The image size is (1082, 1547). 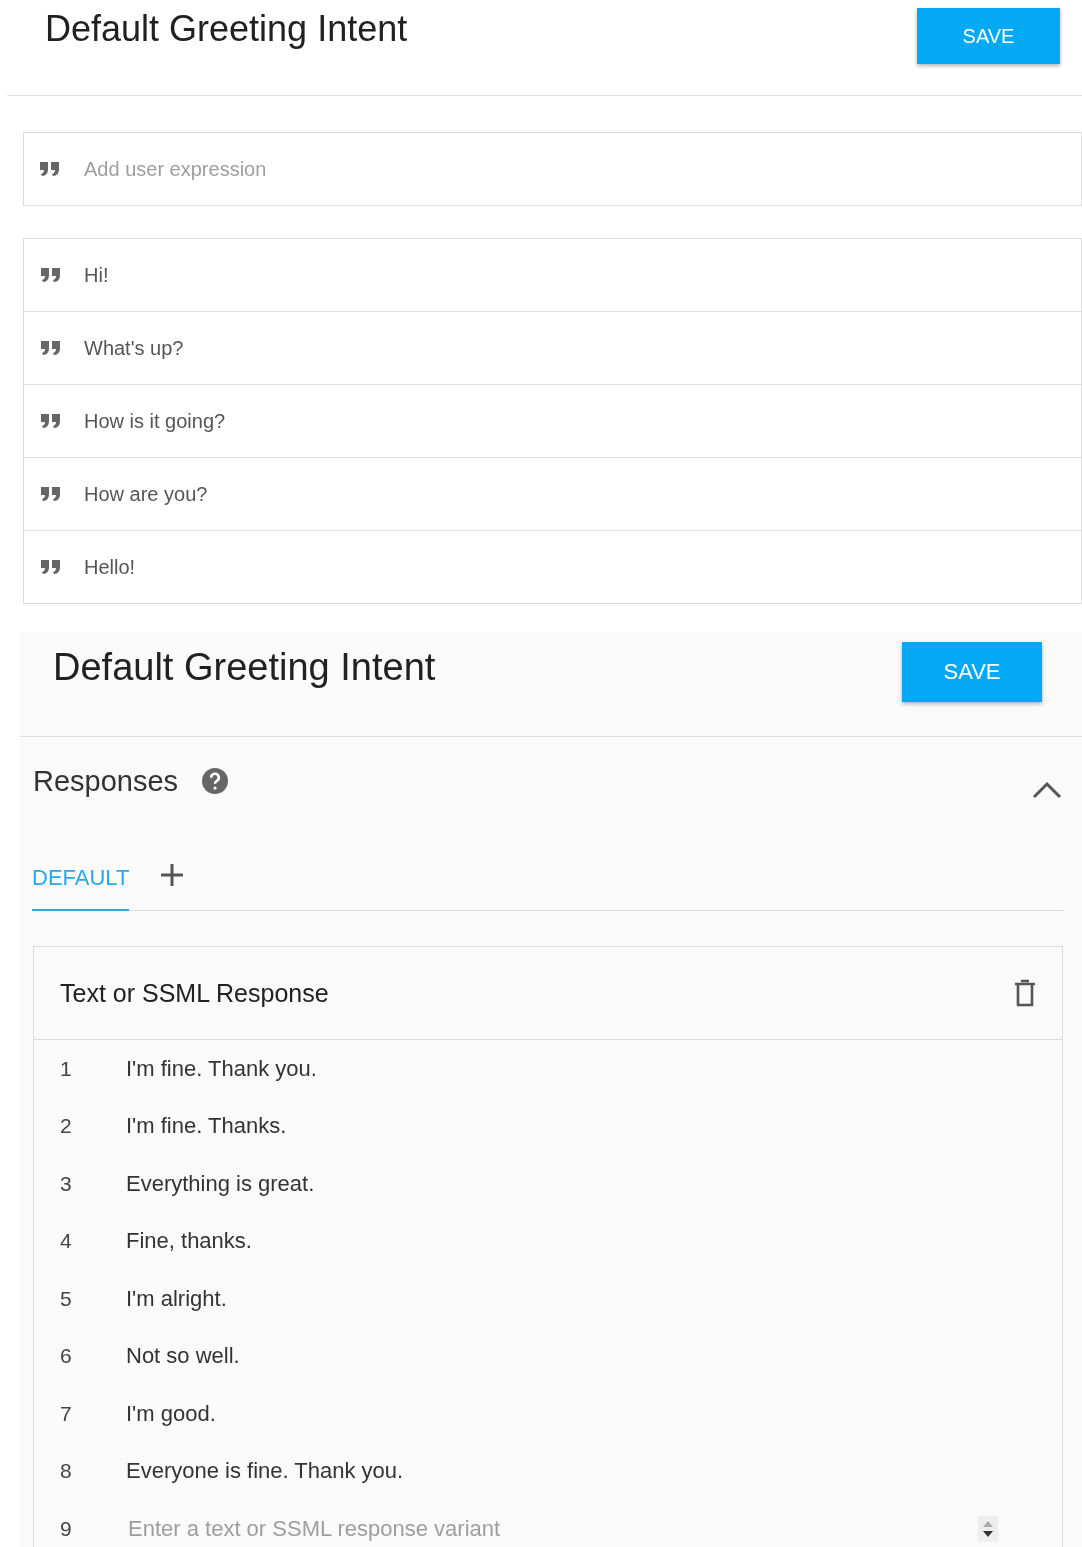 I want to click on help-icon, so click(x=215, y=781).